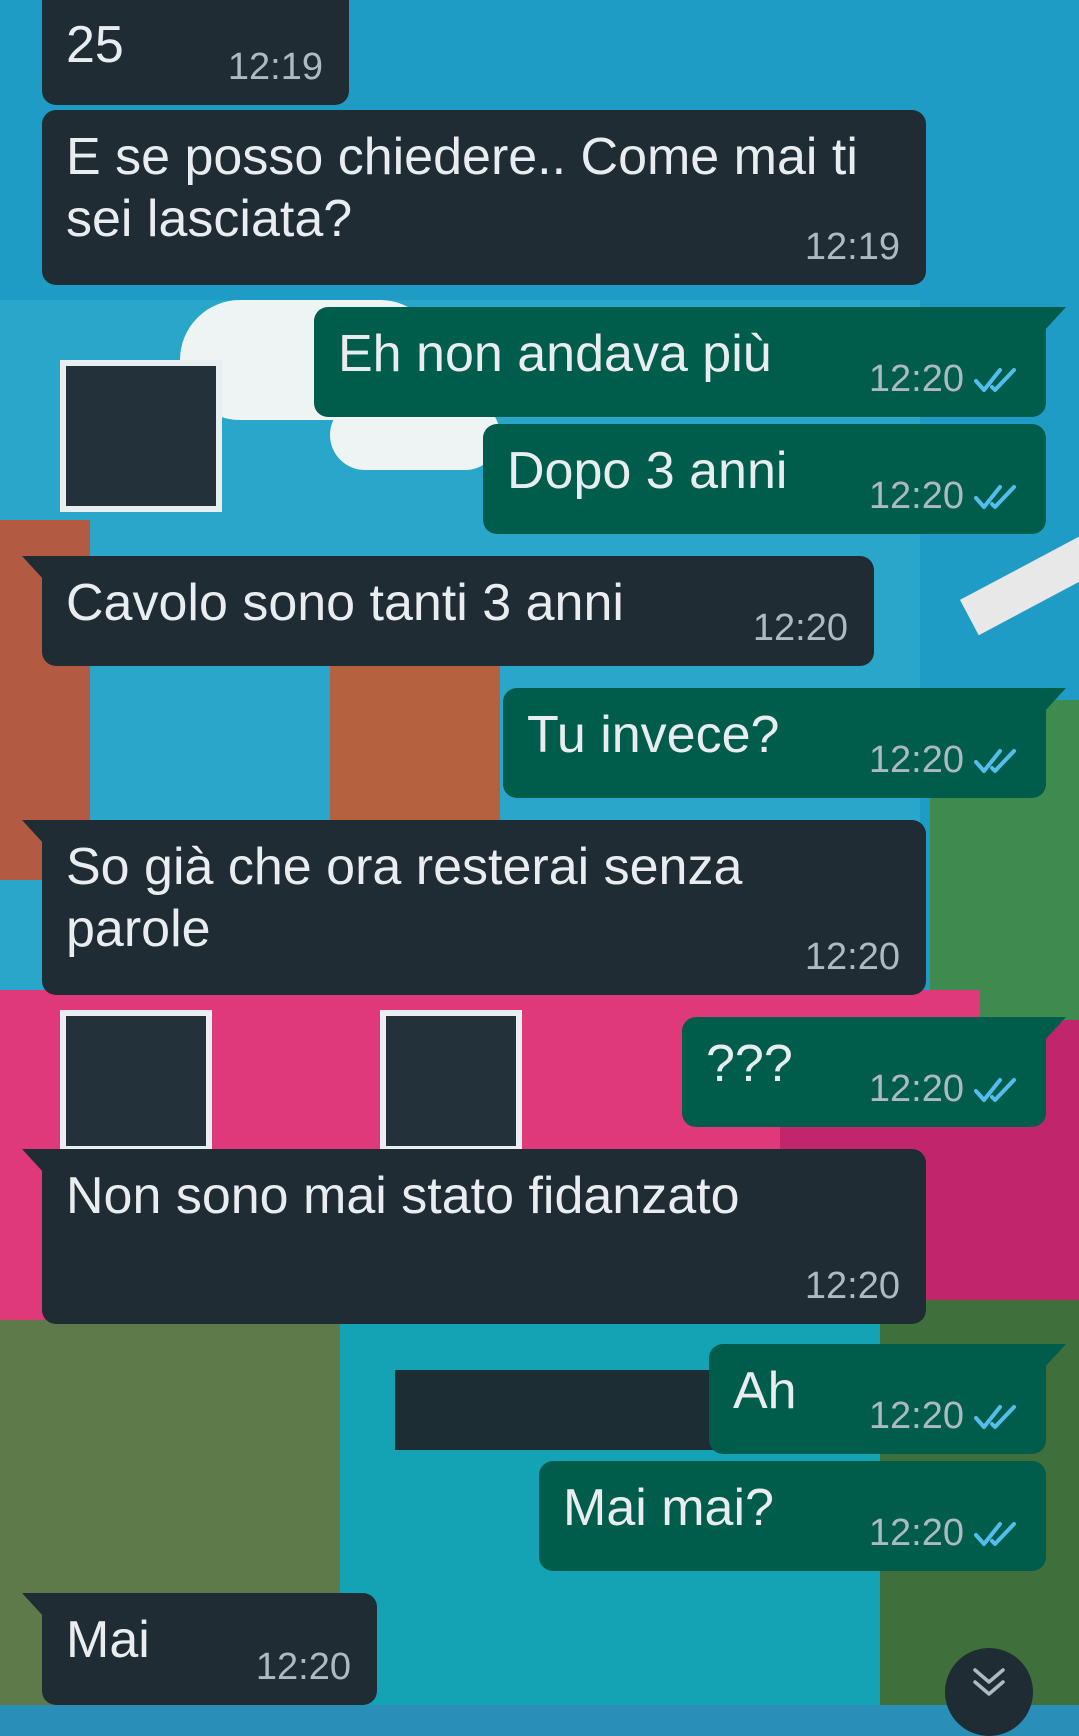  I want to click on message-text: Tu invece?, so click(653, 735).